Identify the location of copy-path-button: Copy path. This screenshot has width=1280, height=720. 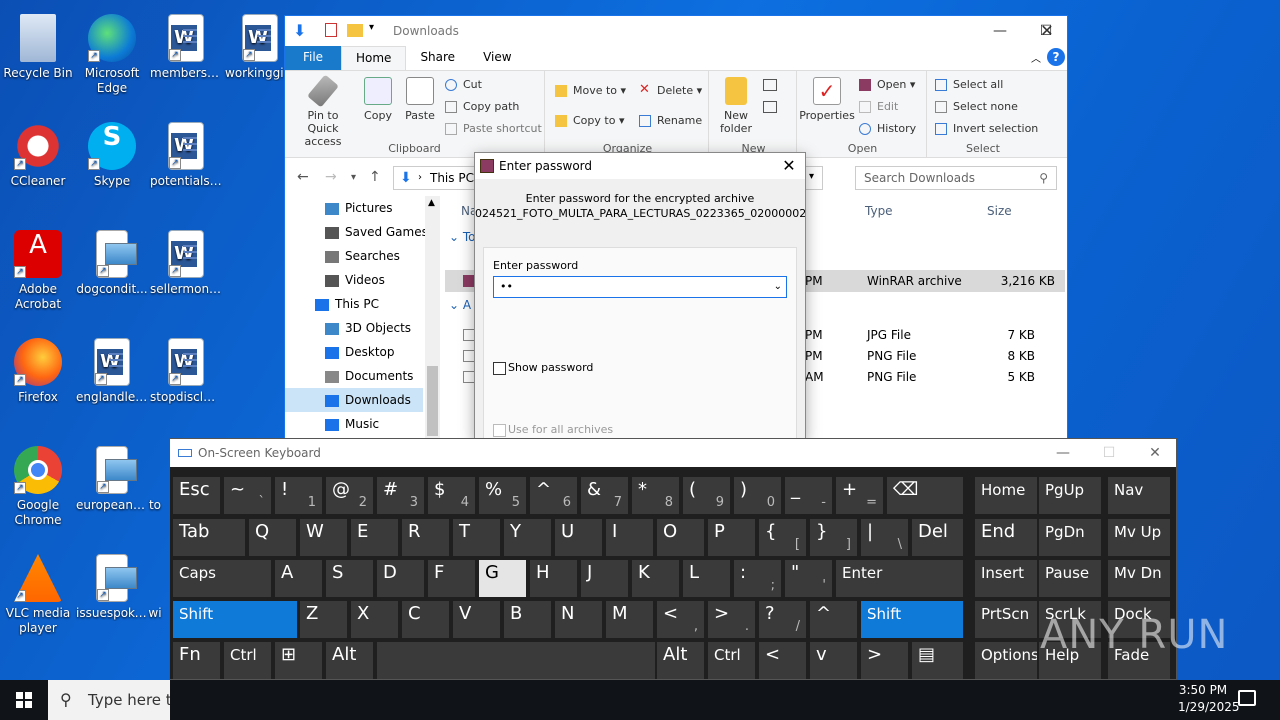
(482, 107).